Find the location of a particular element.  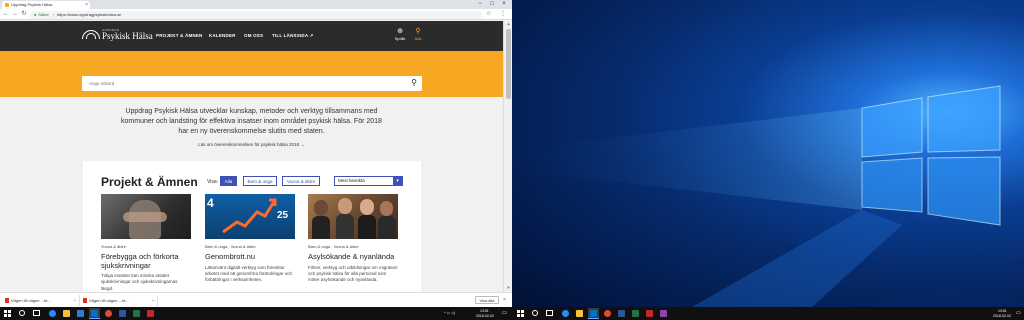

lock-icon: ● is located at coordinates (35, 14).